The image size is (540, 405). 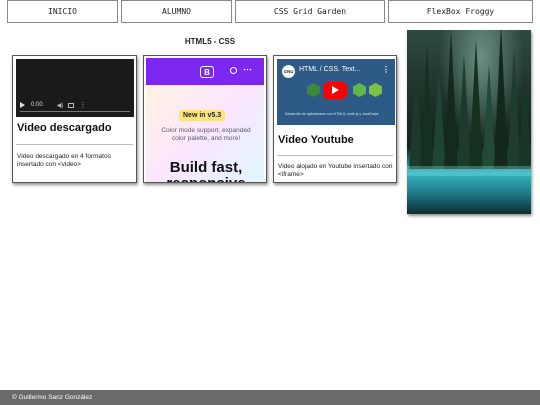 What do you see at coordinates (310, 11) in the screenshot?
I see `nav-css-grid-garden-button: CSS Grid Garden` at bounding box center [310, 11].